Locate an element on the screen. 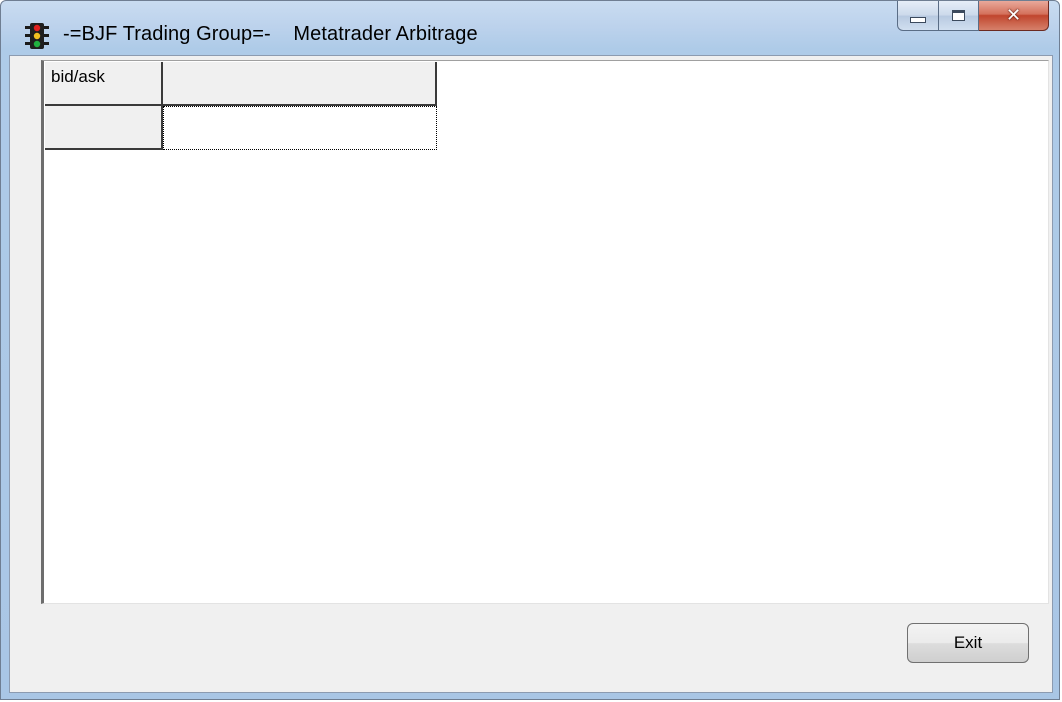 This screenshot has height=702, width=1062. caption-buttons: ✕ is located at coordinates (973, 16).